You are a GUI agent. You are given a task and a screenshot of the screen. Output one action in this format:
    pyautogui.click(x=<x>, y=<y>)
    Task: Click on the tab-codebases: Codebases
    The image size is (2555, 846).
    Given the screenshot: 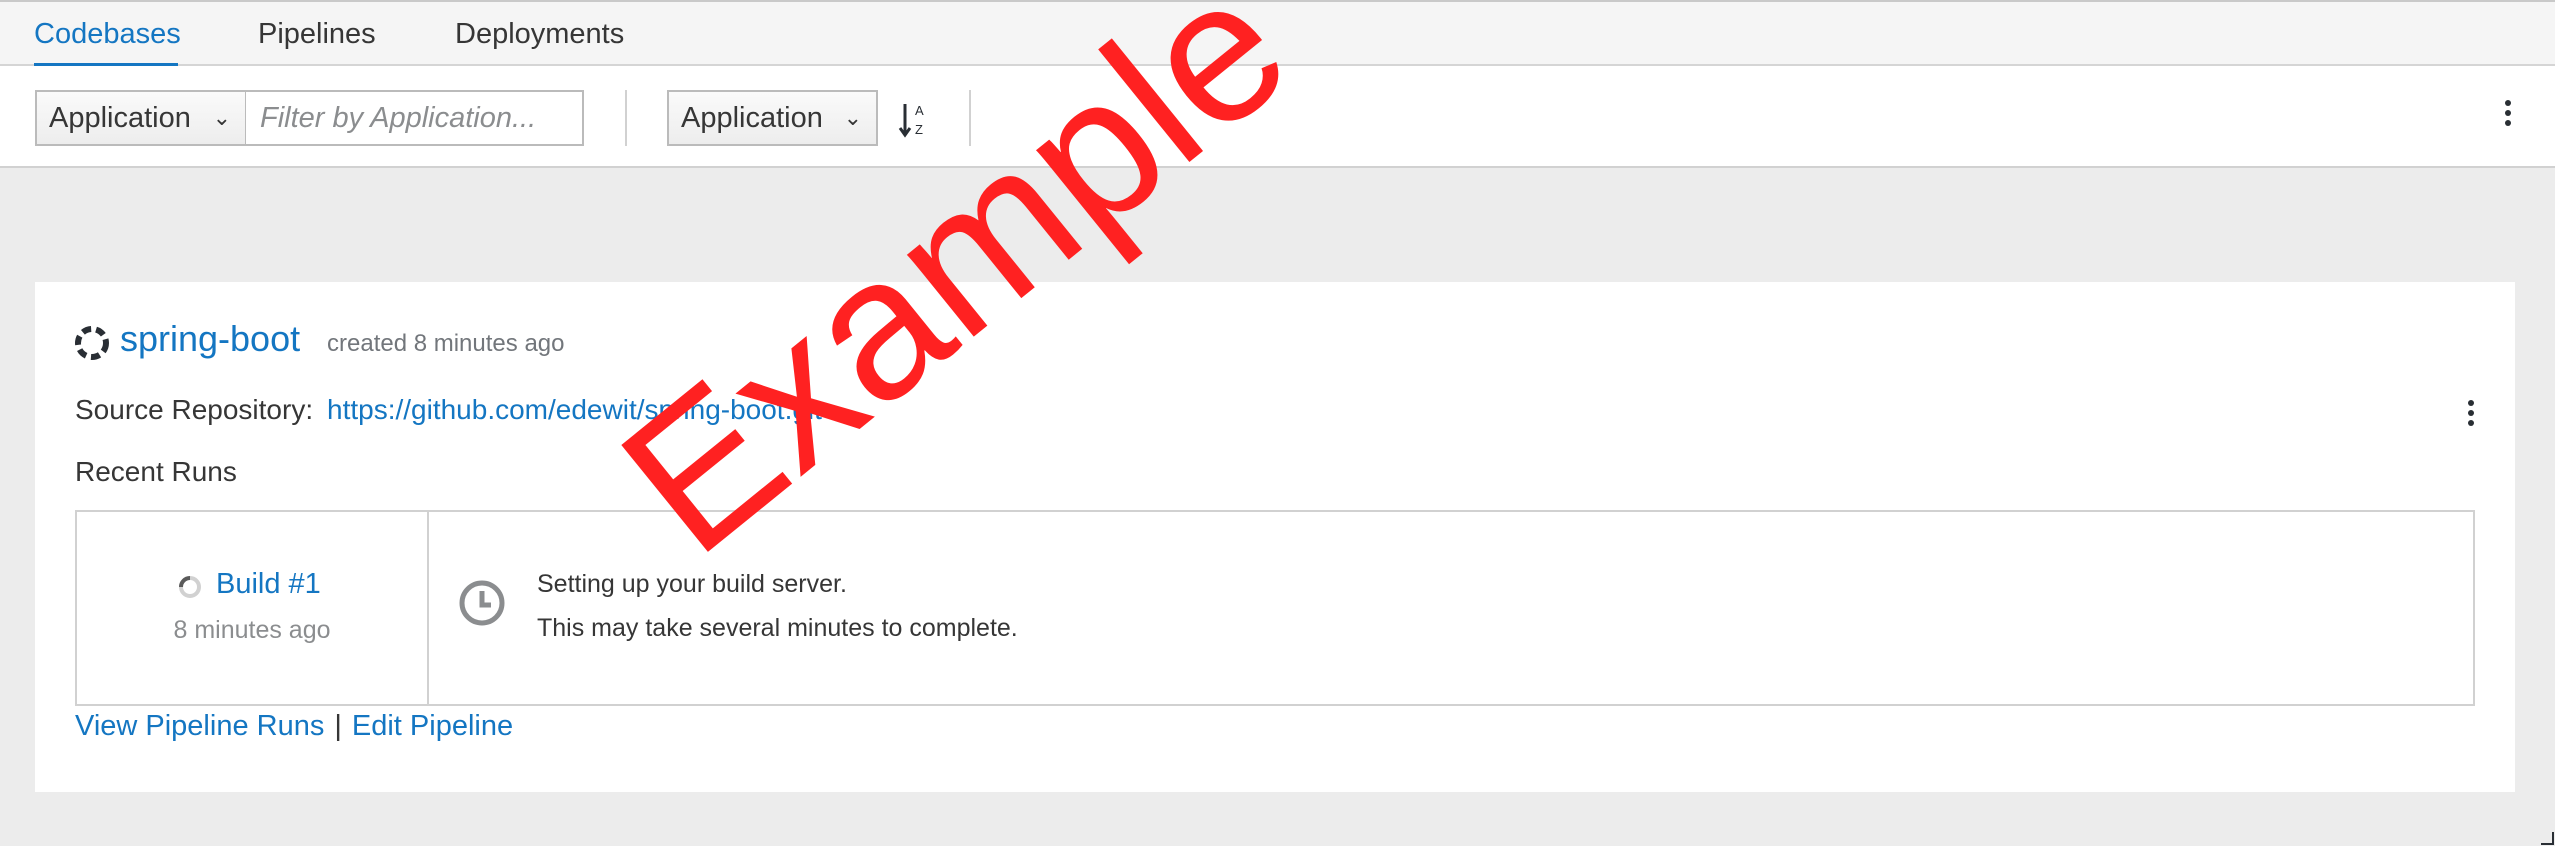 What is the action you would take?
    pyautogui.click(x=107, y=34)
    